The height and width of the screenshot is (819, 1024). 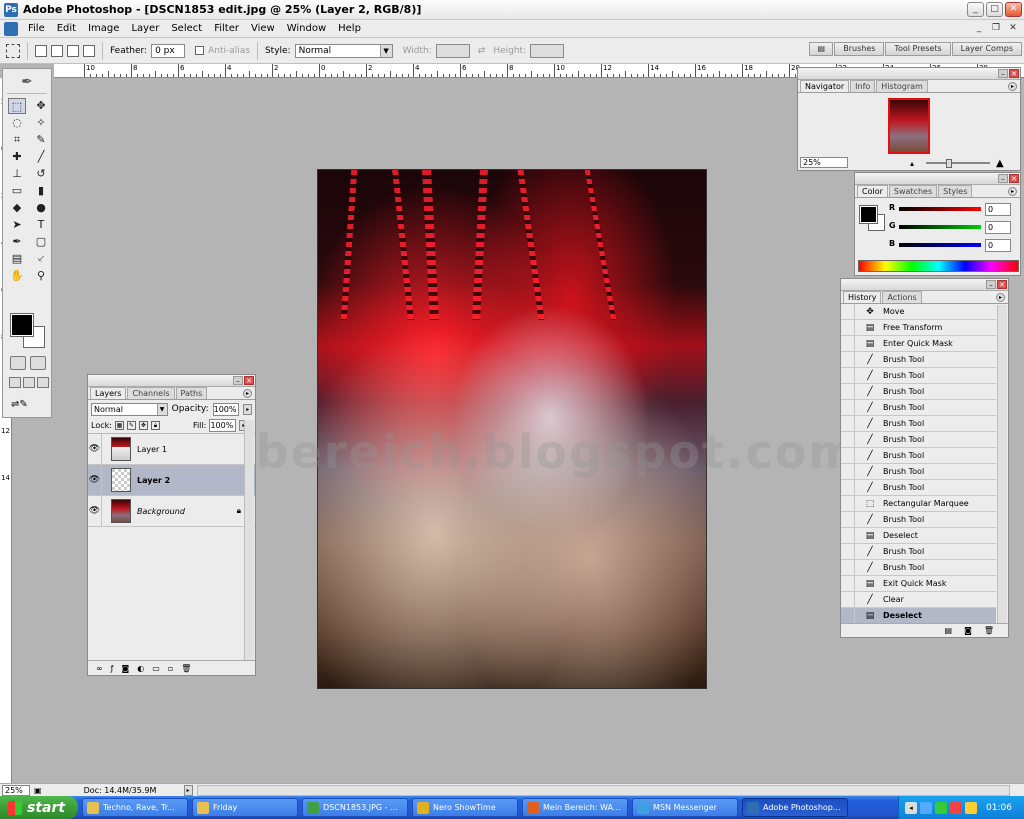 I want to click on feather-input: 0 px, so click(x=168, y=50).